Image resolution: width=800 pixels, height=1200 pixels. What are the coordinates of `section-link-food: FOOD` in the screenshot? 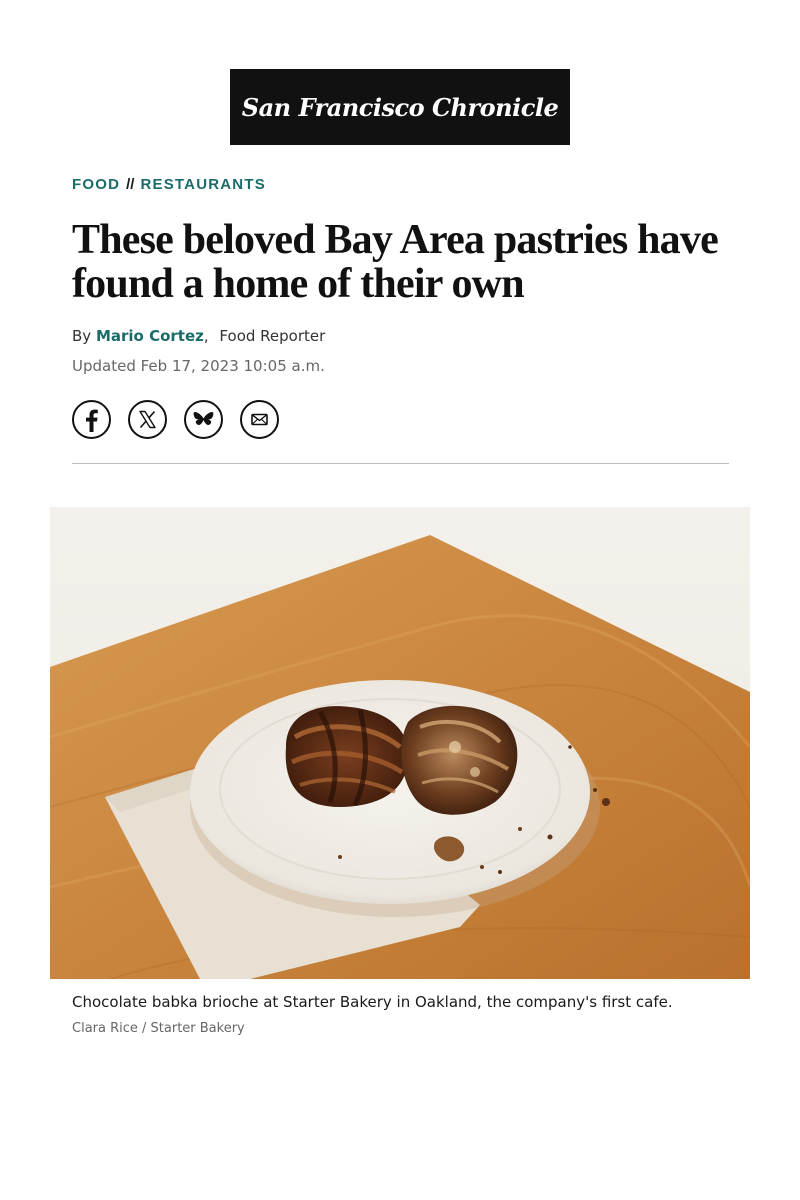 It's located at (96, 184).